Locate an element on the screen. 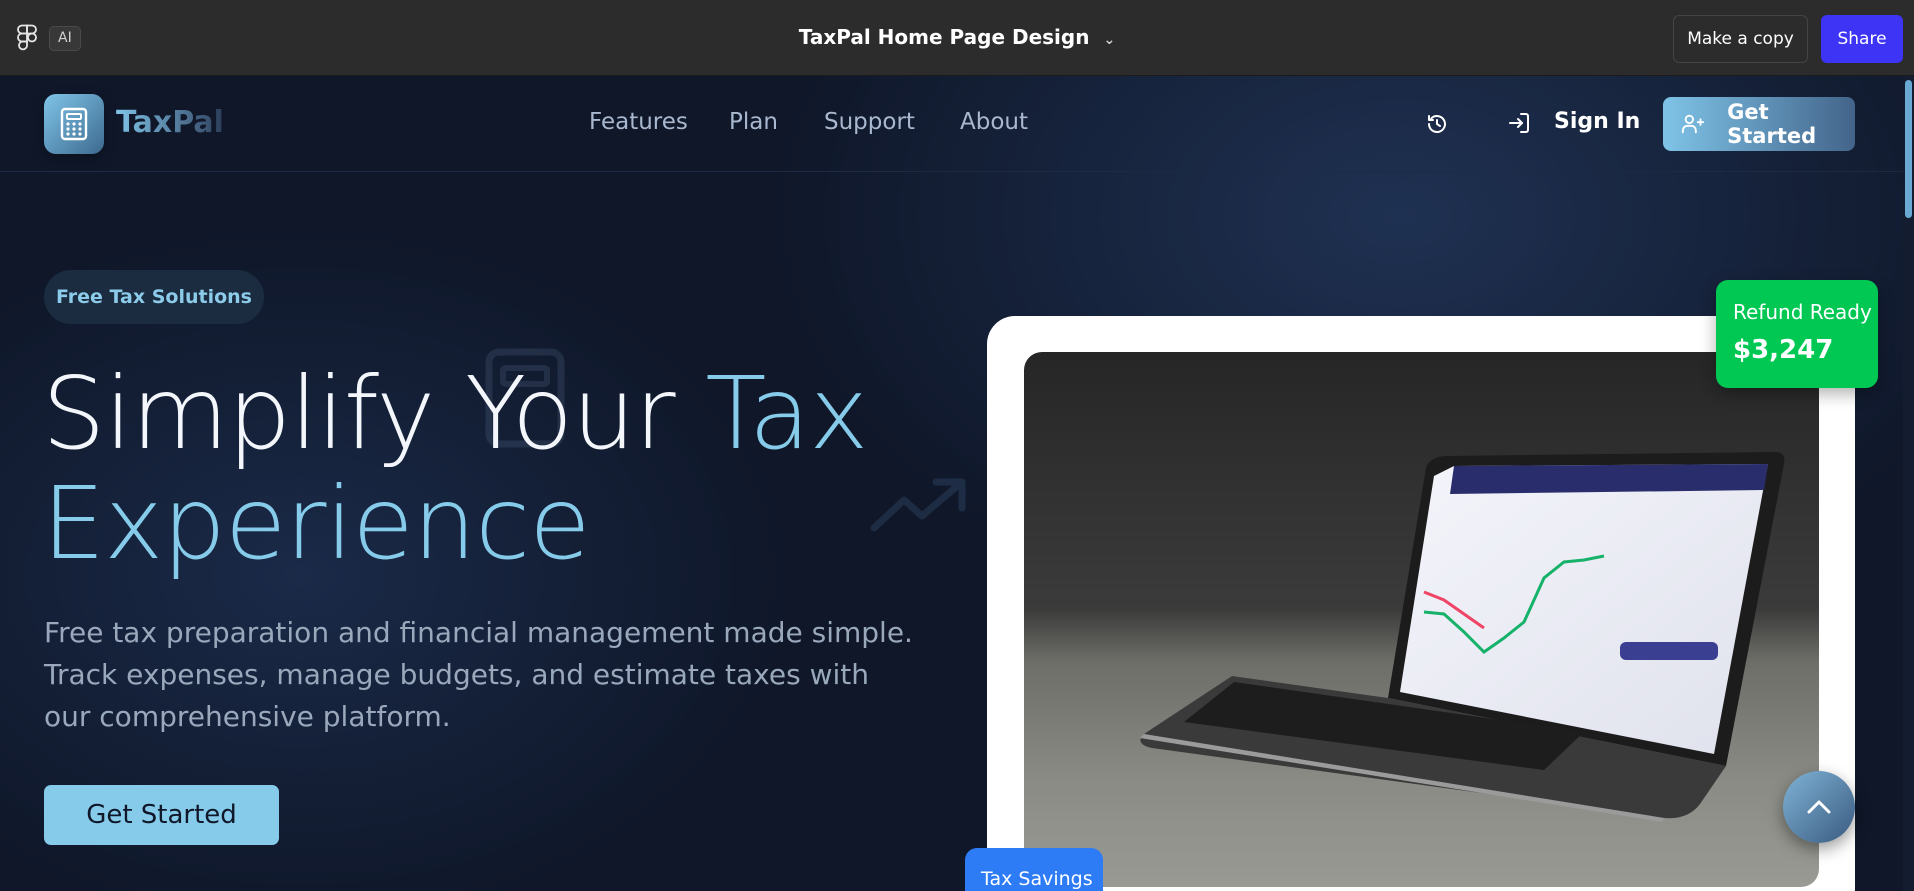  hero-title: Simplify Your Tax Experience is located at coordinates (455, 470).